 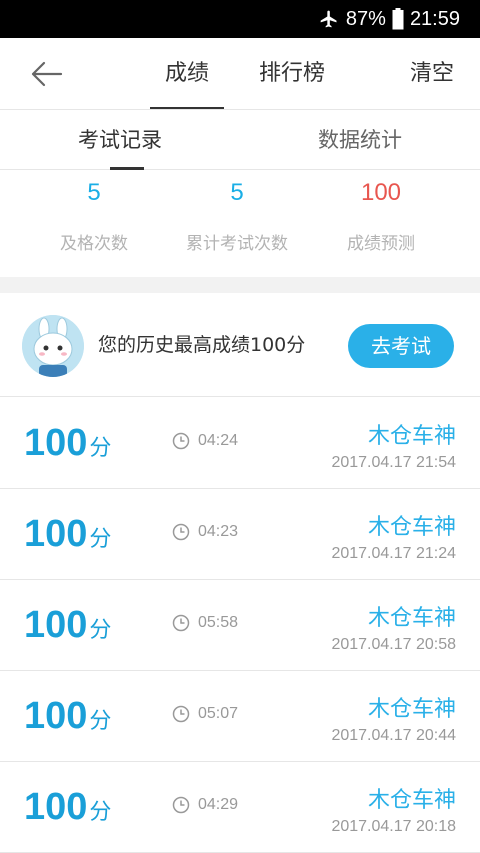 I want to click on record-duration: 04:29, so click(x=205, y=805).